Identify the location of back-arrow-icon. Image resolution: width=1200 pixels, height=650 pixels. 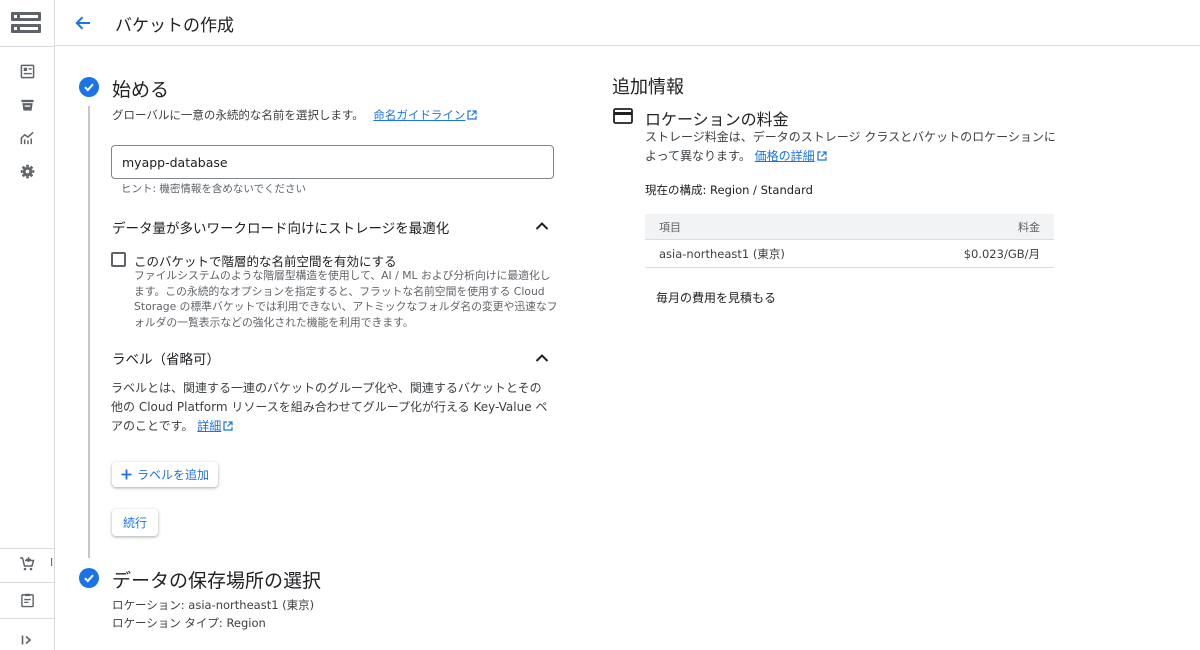
(83, 23).